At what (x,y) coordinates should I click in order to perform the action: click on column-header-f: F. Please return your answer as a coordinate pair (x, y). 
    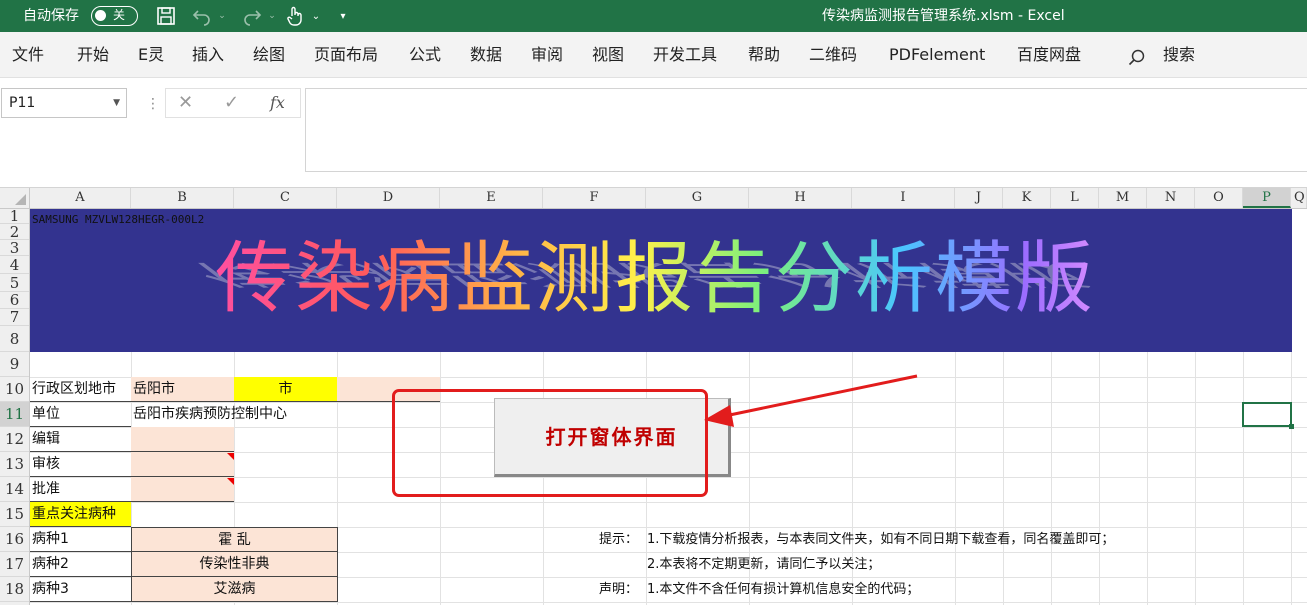
    Looking at the image, I should click on (594, 198).